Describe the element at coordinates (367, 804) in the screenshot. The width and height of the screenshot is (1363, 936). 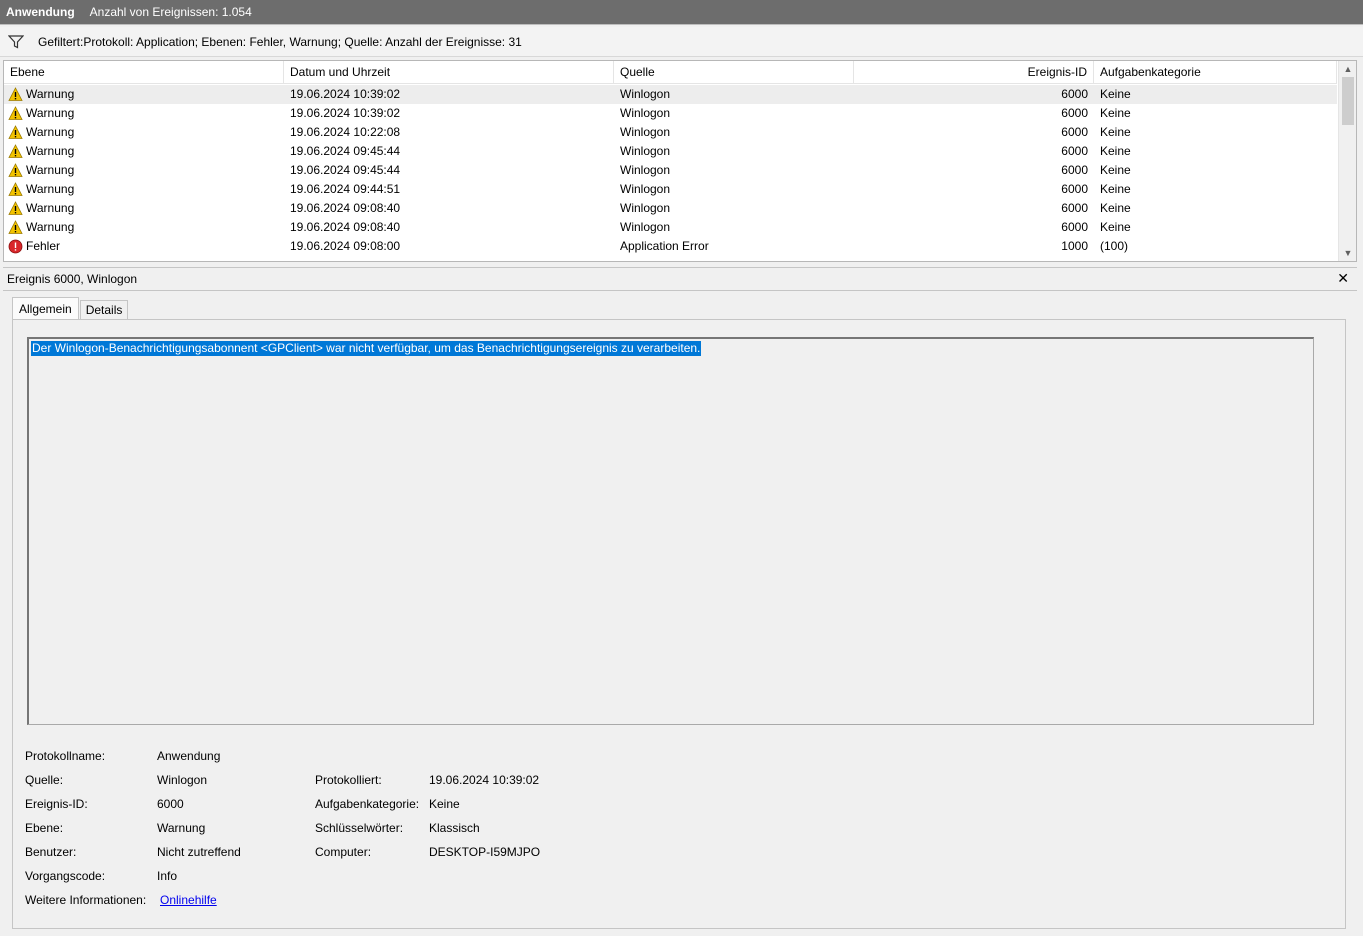
I see `label-task-category: Aufgabenkategorie:` at that location.